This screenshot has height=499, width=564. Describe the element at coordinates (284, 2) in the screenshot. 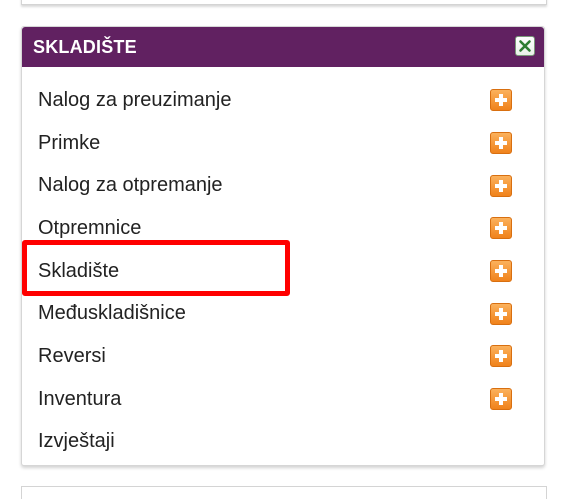

I see `previous-panel-edge` at that location.